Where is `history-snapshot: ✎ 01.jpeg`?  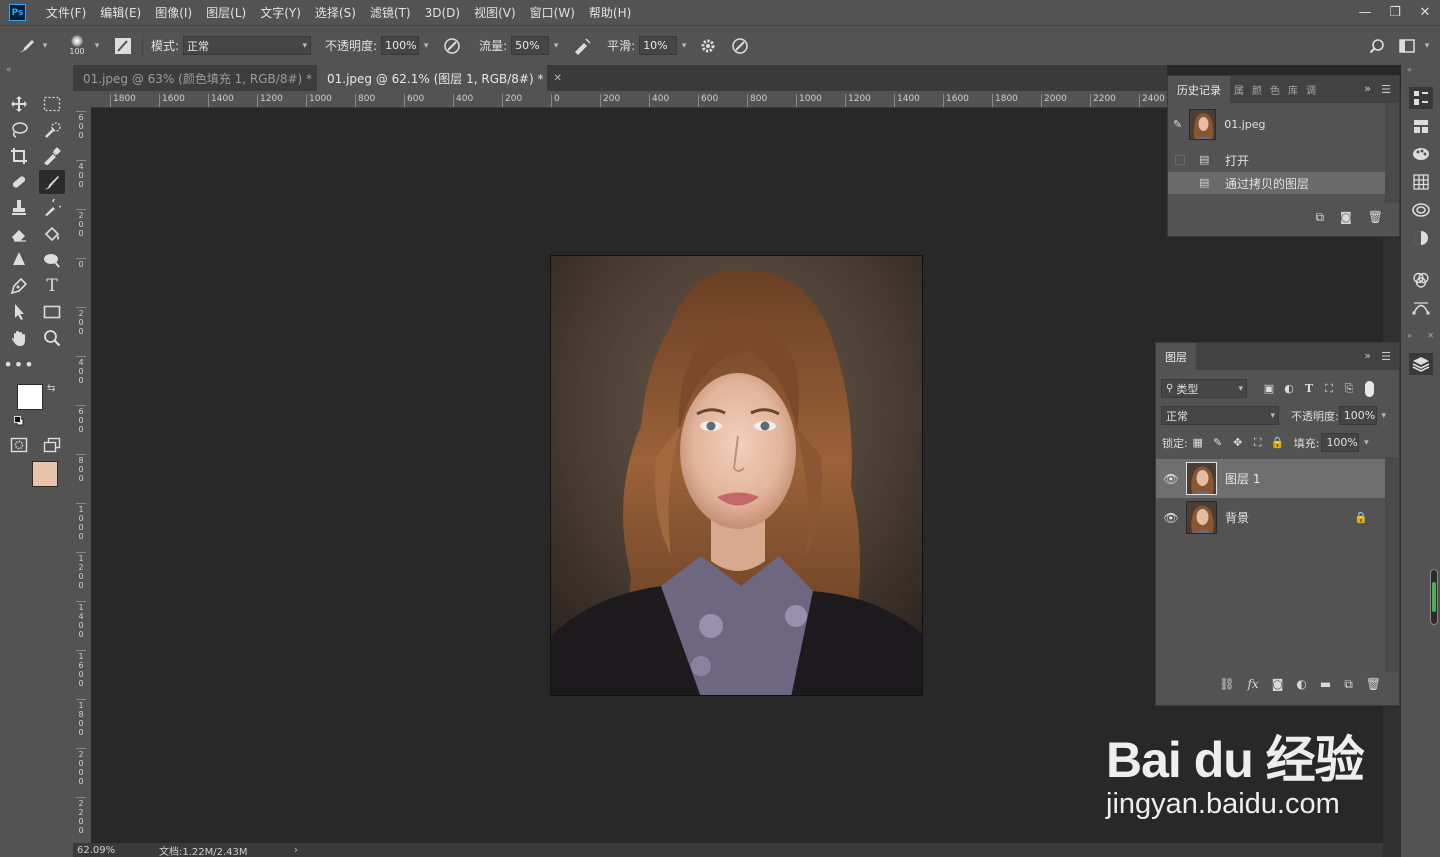
history-snapshot: ✎ 01.jpeg is located at coordinates (1276, 124).